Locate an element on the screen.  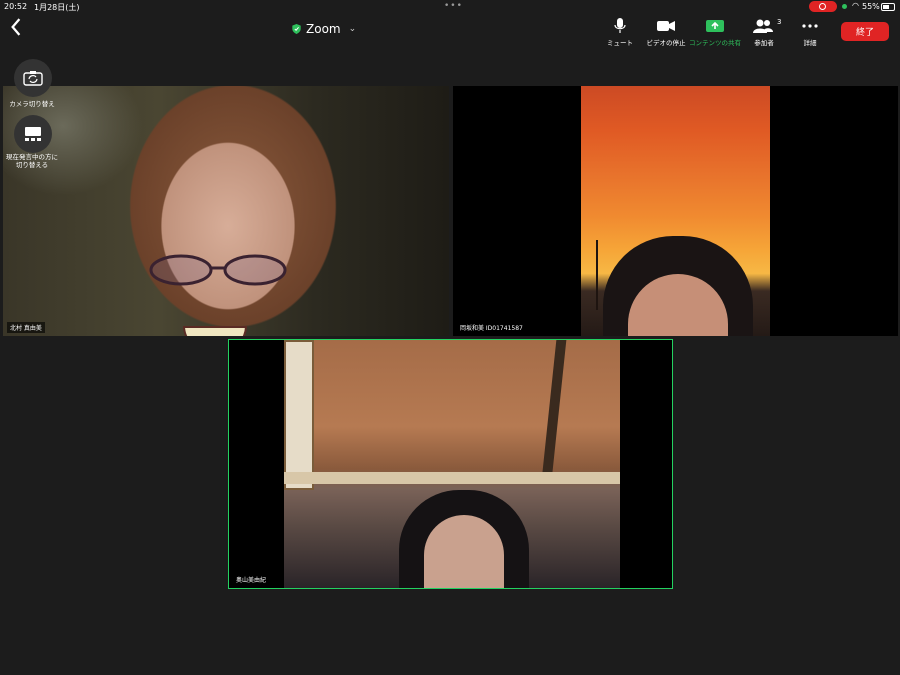
video-camera-icon is located at coordinates (666, 26).